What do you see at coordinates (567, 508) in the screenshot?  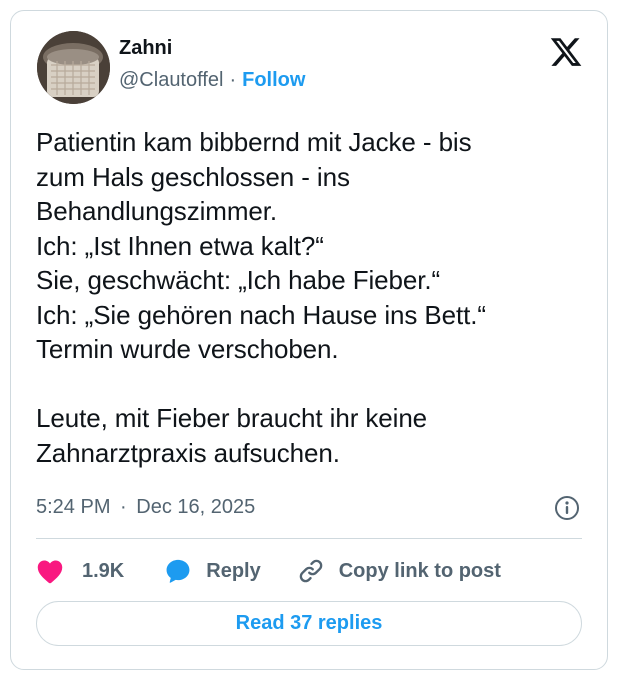 I see `info-icon` at bounding box center [567, 508].